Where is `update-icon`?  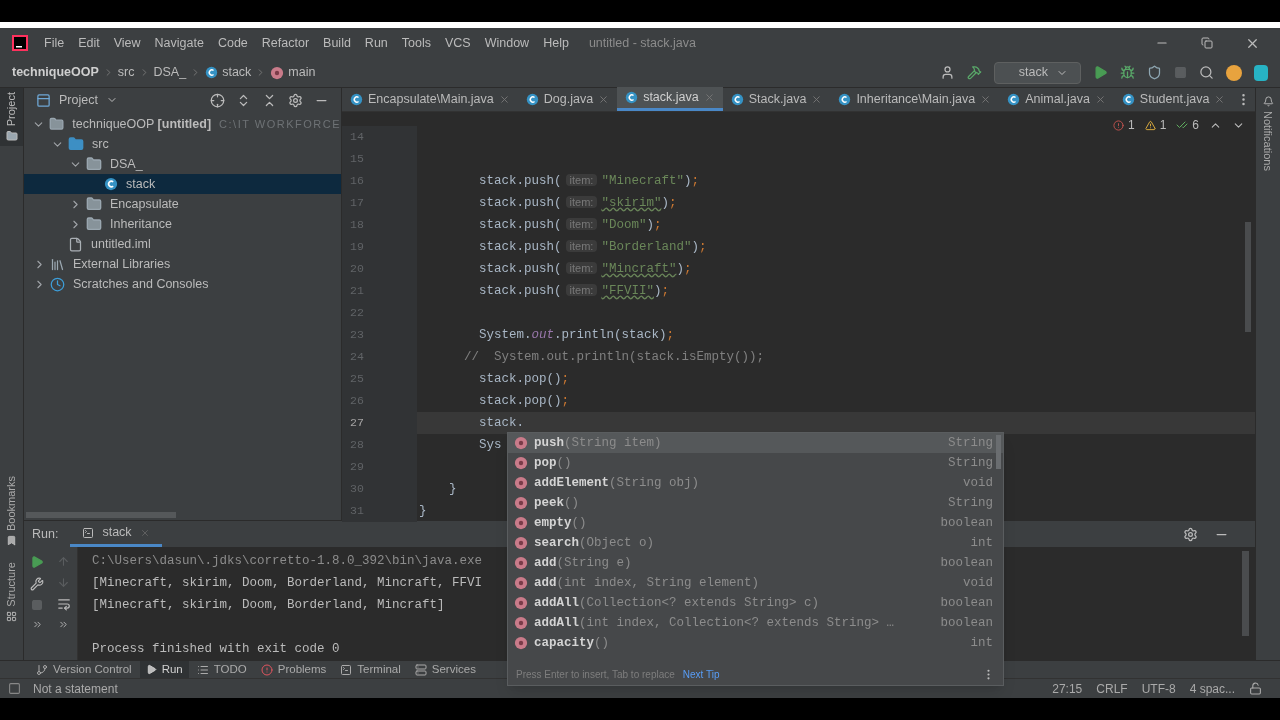 update-icon is located at coordinates (1234, 72).